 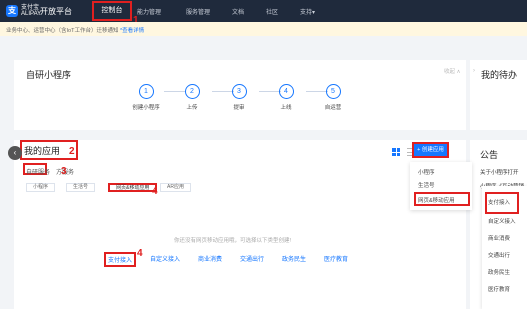 I want to click on alipay-logo: 支 支付宝 ALIPAY, so click(x=23, y=11).